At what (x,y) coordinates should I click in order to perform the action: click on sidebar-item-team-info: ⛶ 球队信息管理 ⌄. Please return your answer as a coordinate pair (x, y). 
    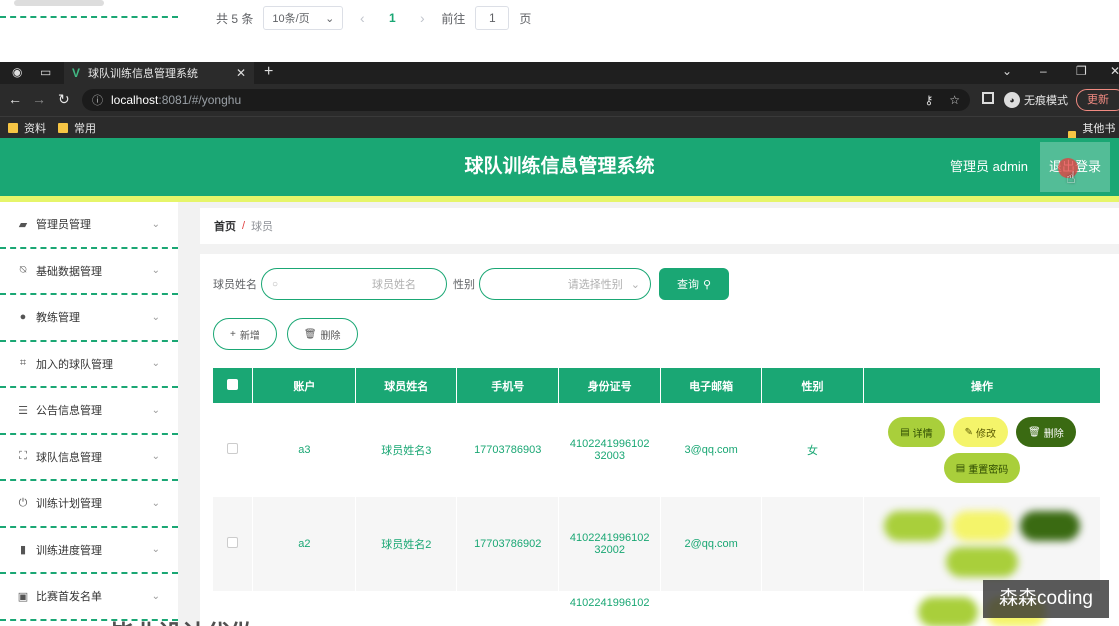
    Looking at the image, I should click on (89, 458).